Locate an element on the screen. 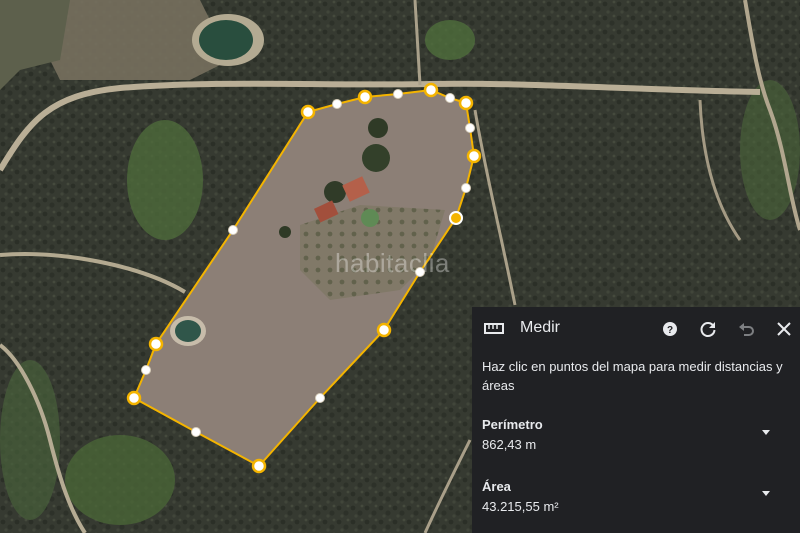  perimeter-expand-chevron-down-icon is located at coordinates (766, 433).